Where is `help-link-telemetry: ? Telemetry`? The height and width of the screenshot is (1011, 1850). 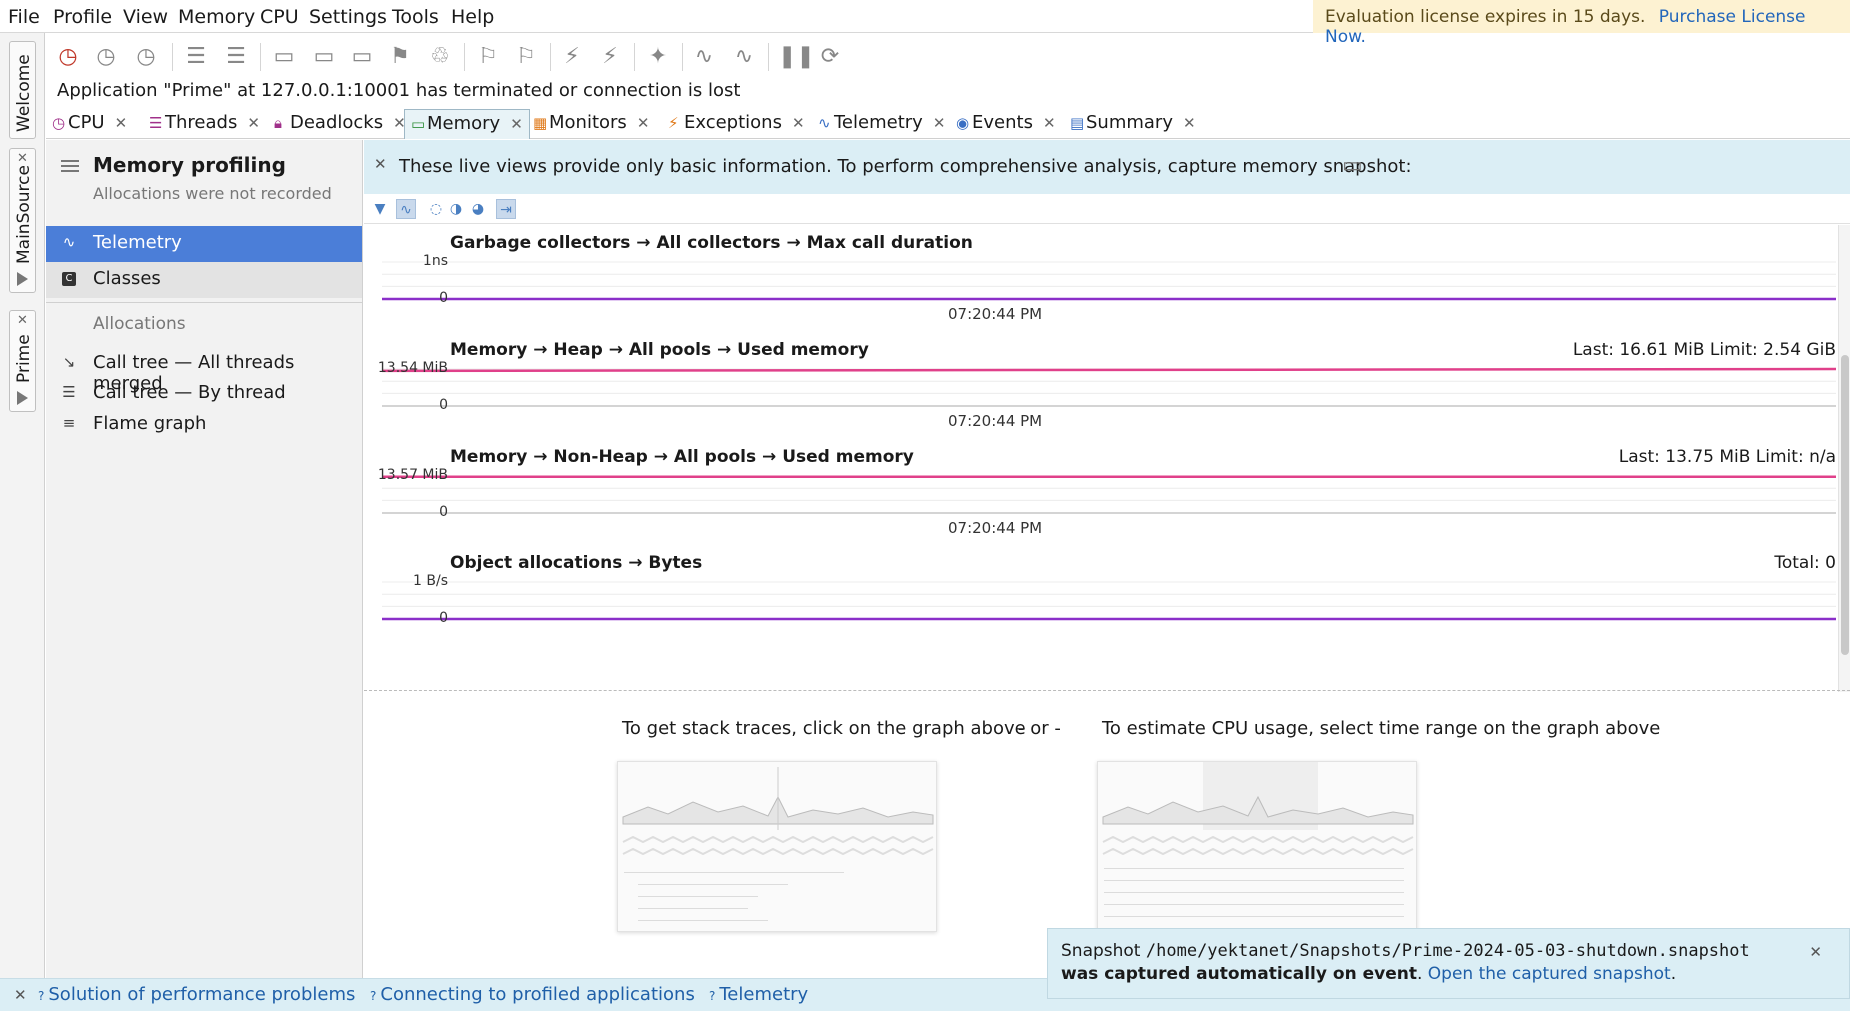 help-link-telemetry: ? Telemetry is located at coordinates (758, 994).